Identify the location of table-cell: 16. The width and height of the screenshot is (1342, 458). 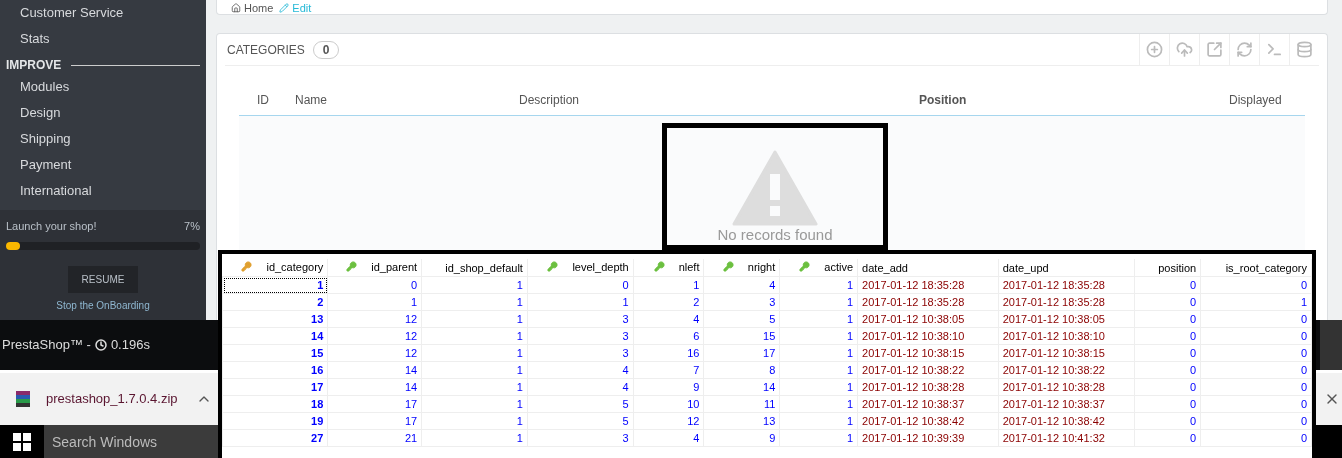
(668, 353).